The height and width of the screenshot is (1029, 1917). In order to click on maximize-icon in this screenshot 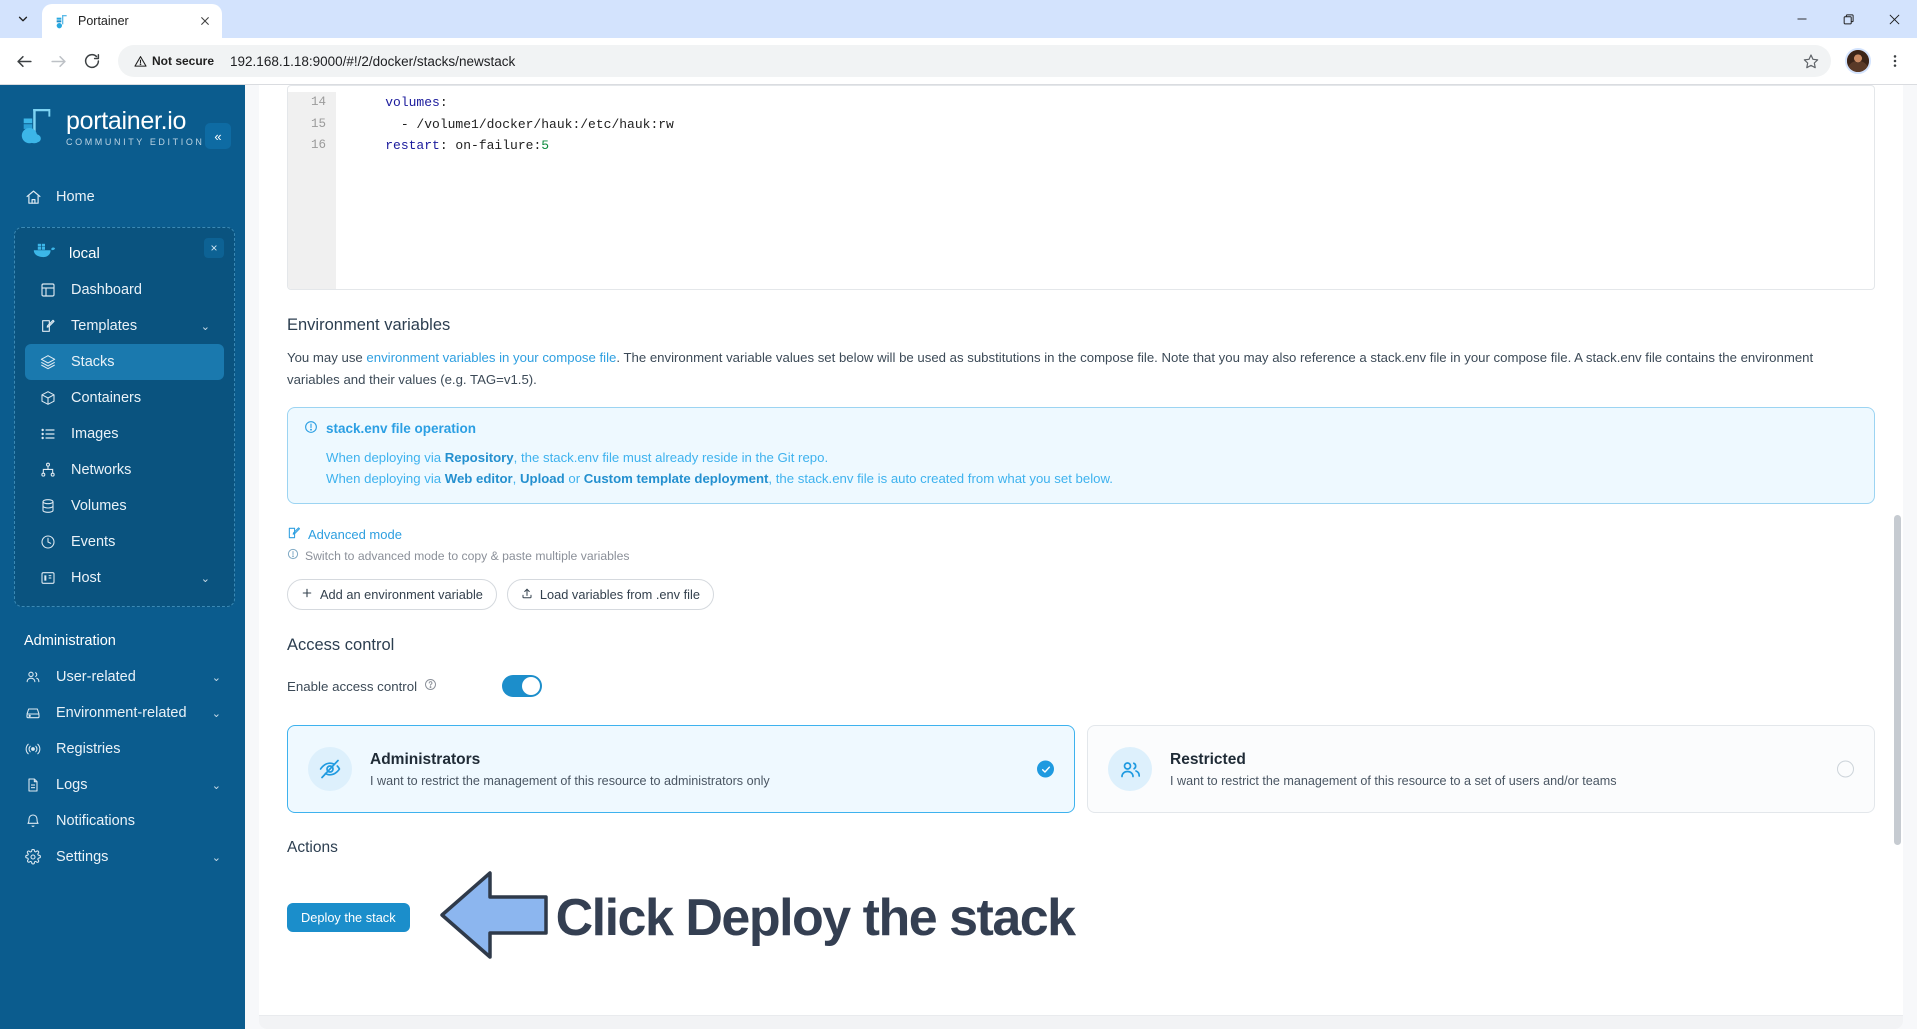, I will do `click(1848, 19)`.